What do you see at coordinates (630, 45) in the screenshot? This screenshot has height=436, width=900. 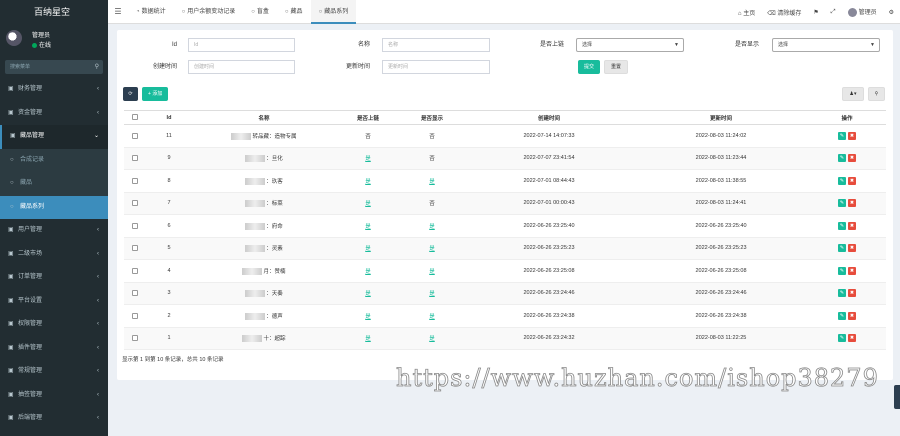 I see `listed-select: 选择 ▼` at bounding box center [630, 45].